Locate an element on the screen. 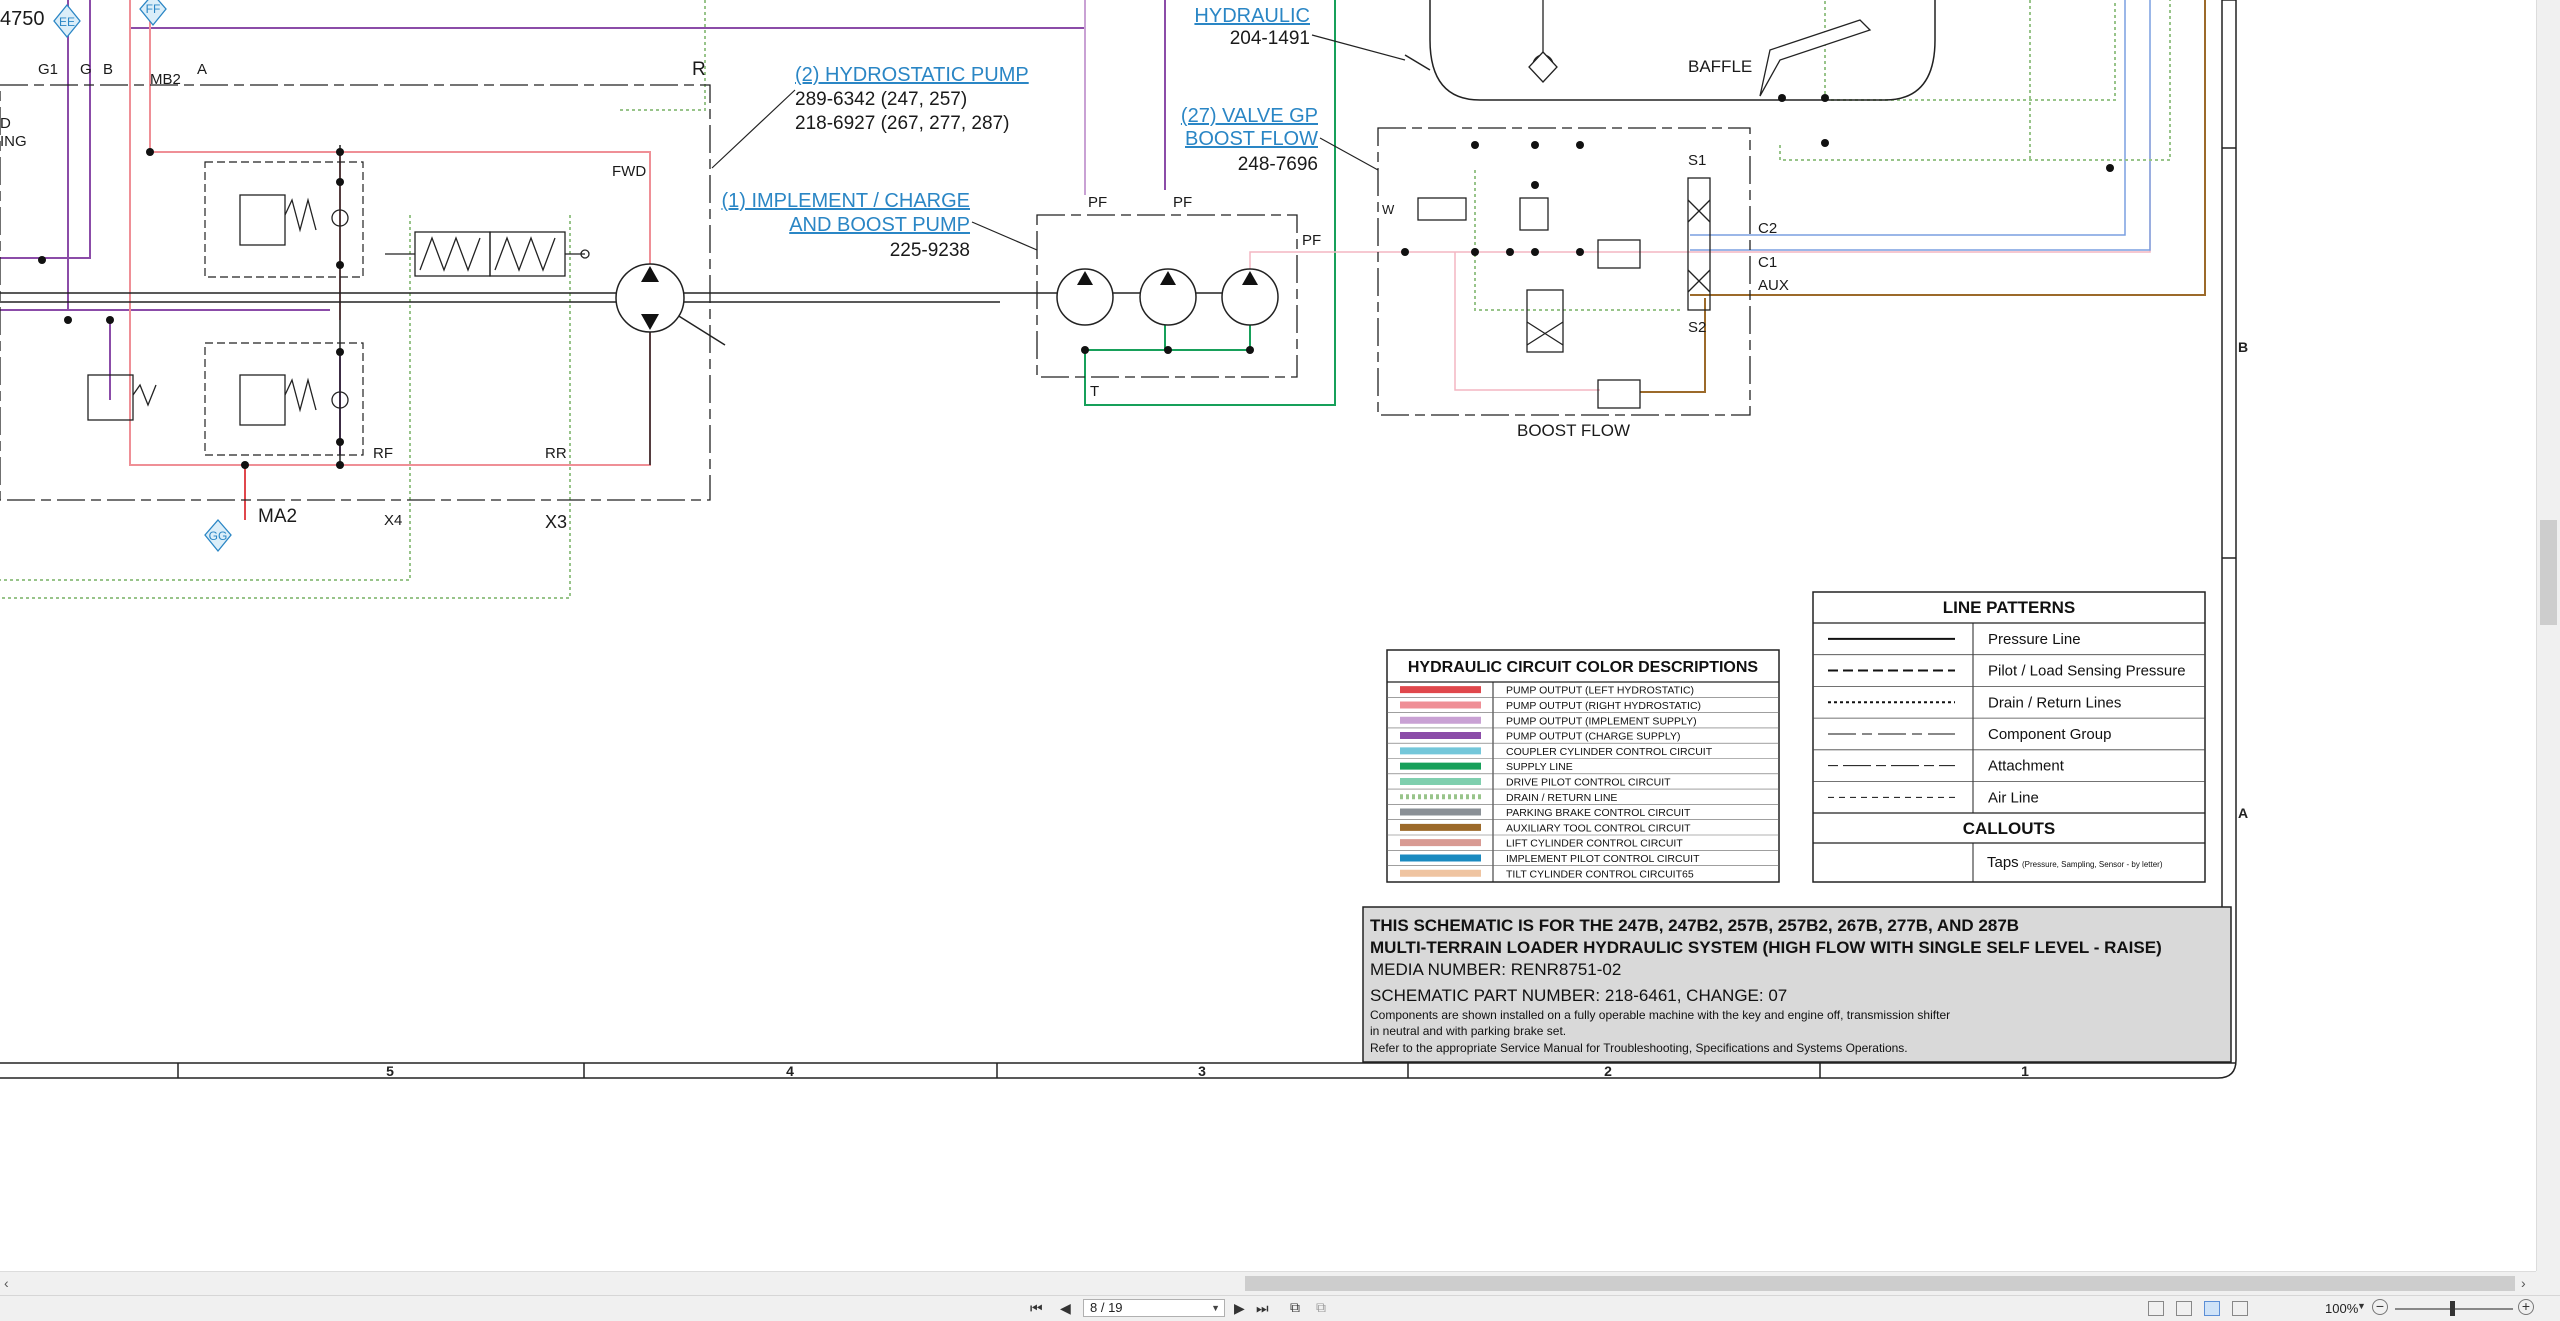 This screenshot has width=2560, height=1321. column-number-2: 2 is located at coordinates (1608, 1071).